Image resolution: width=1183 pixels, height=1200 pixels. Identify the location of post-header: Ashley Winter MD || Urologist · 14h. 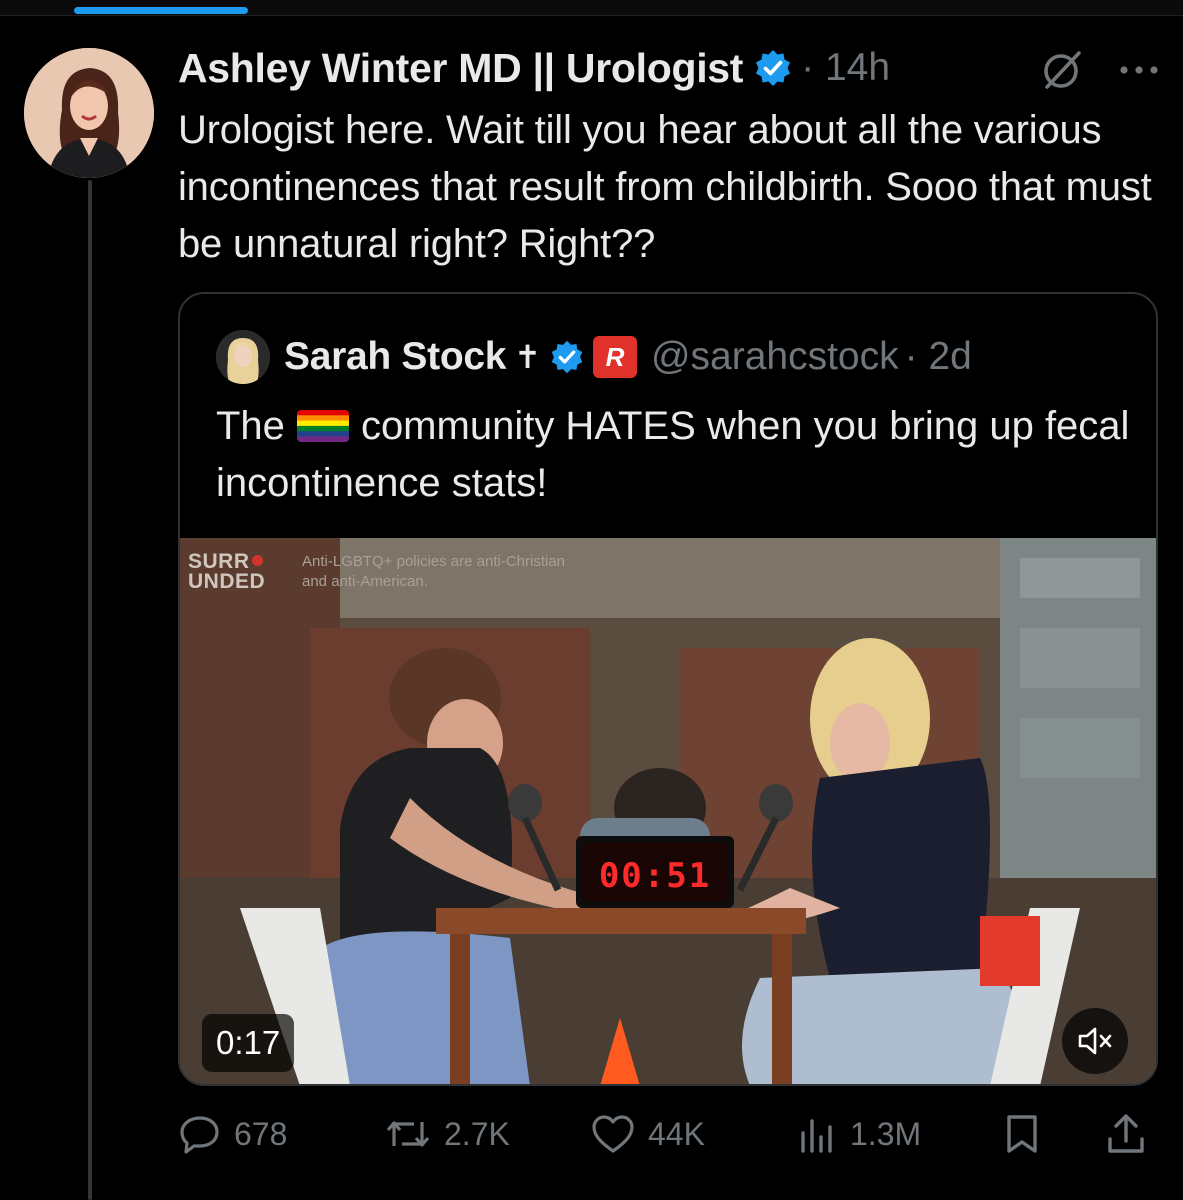
(658, 68).